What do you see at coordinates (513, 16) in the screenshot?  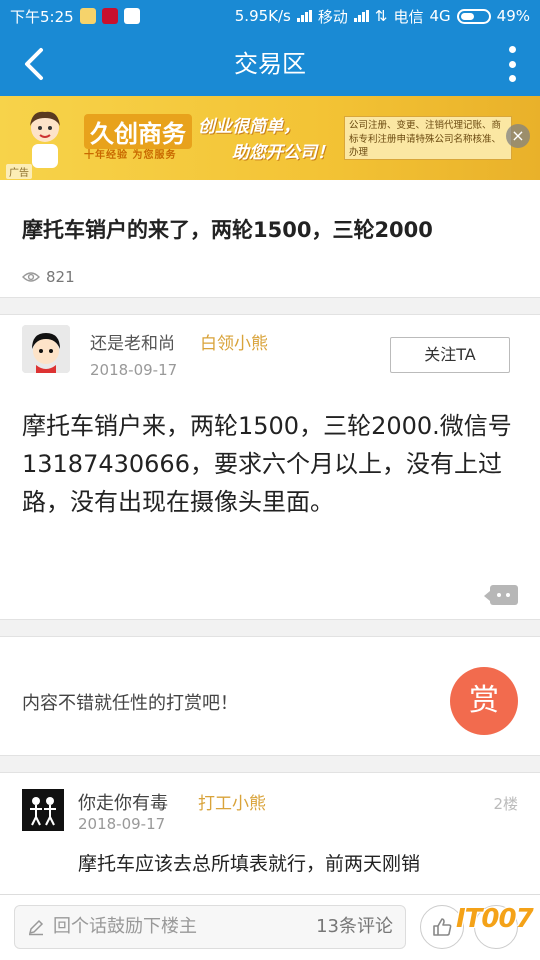 I see `battery-percent: 49%` at bounding box center [513, 16].